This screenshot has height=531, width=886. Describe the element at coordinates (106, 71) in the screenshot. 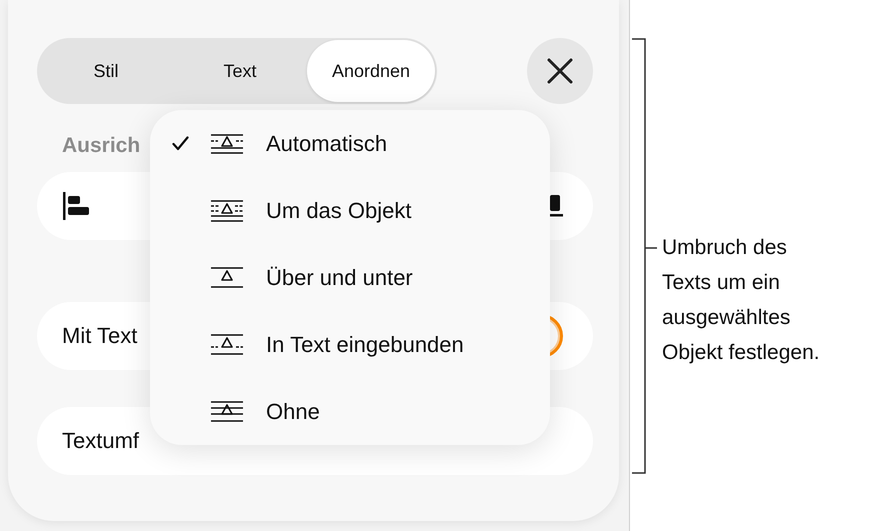

I see `tab: Stil` at that location.